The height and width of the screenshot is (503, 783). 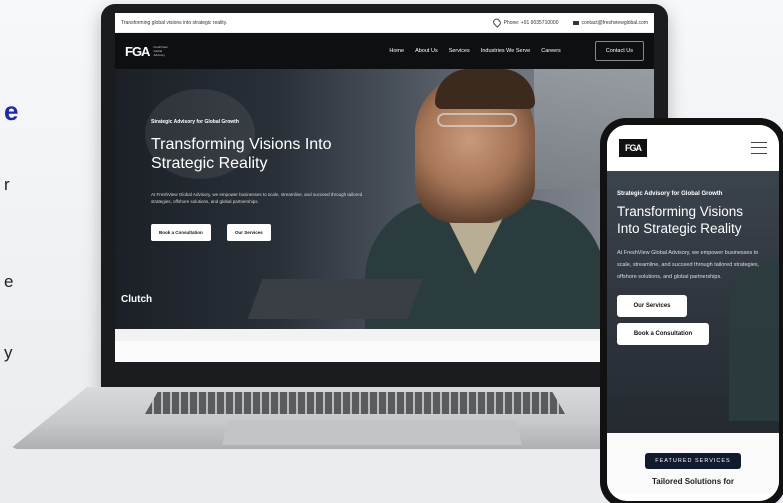 I want to click on our-services-button: Our Services, so click(x=249, y=232).